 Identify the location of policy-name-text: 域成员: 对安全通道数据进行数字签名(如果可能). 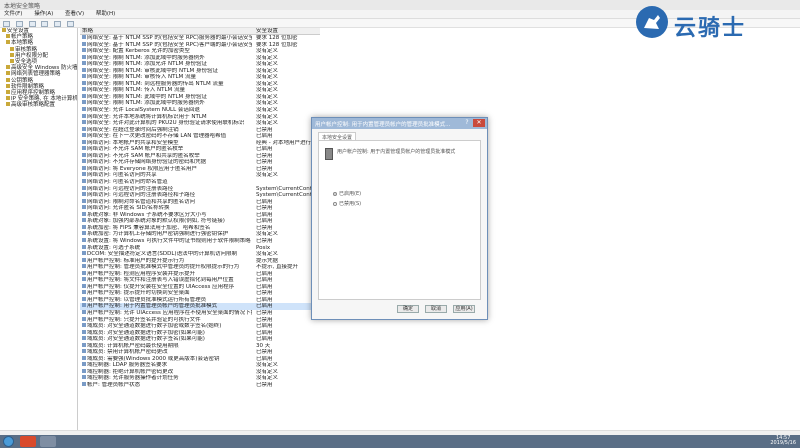
(146, 339).